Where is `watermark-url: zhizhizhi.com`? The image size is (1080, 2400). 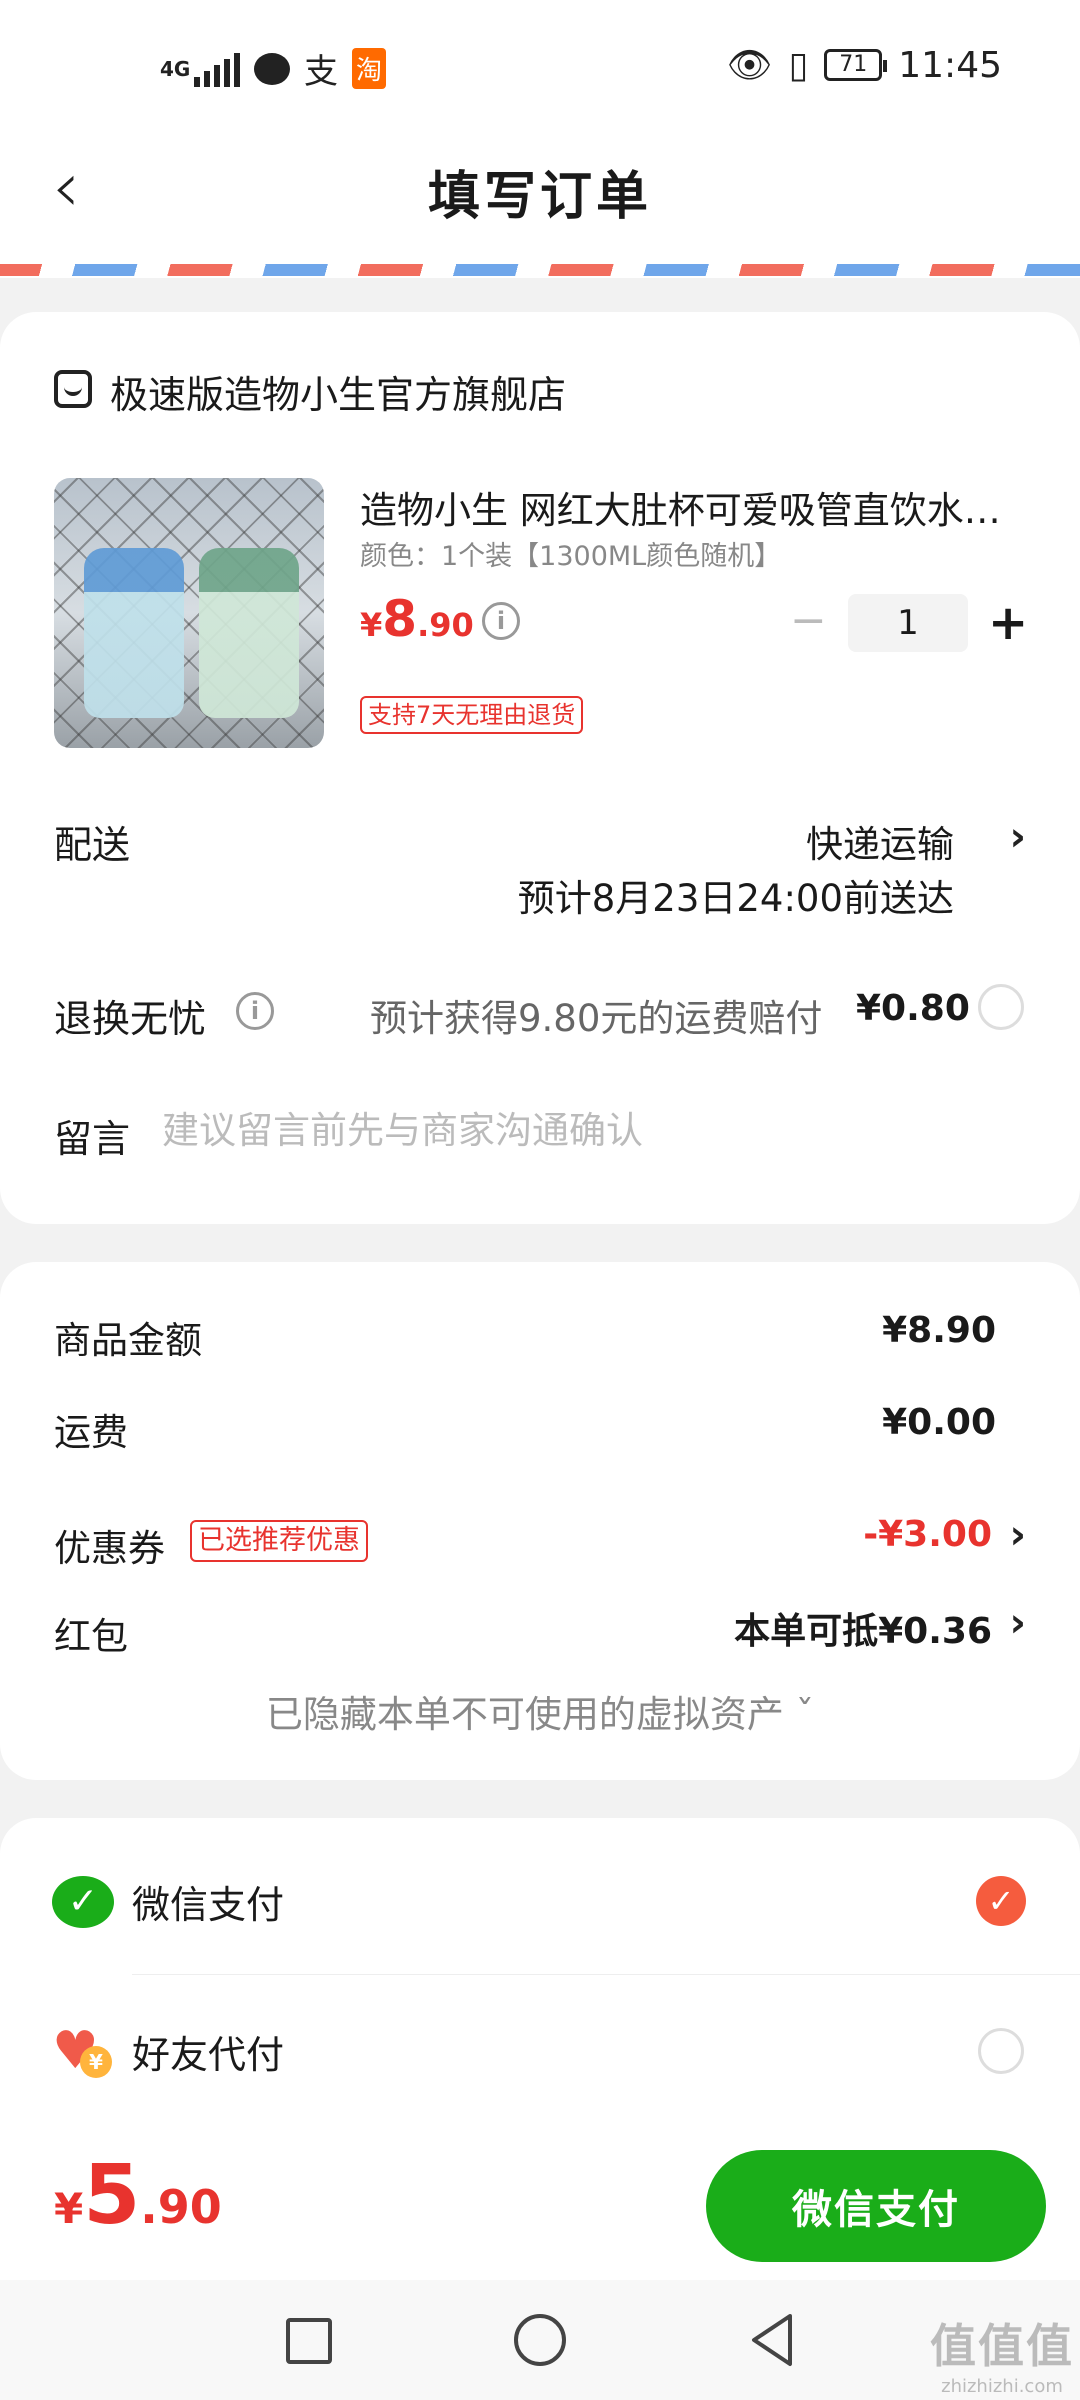
watermark-url: zhizhizhi.com is located at coordinates (1002, 2386).